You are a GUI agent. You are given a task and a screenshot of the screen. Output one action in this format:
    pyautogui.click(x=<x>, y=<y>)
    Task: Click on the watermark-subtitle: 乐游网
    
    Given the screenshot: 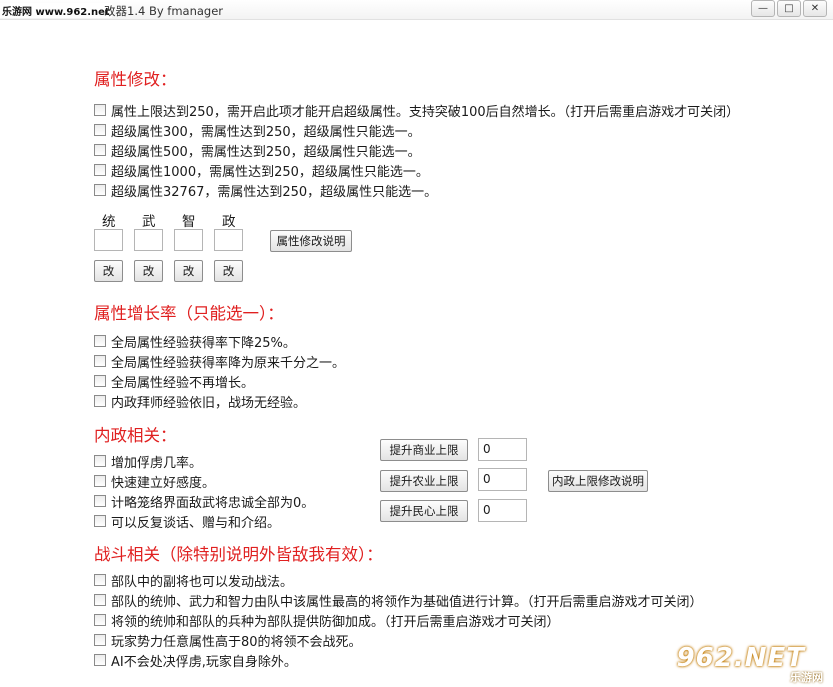 What is the action you would take?
    pyautogui.click(x=806, y=677)
    